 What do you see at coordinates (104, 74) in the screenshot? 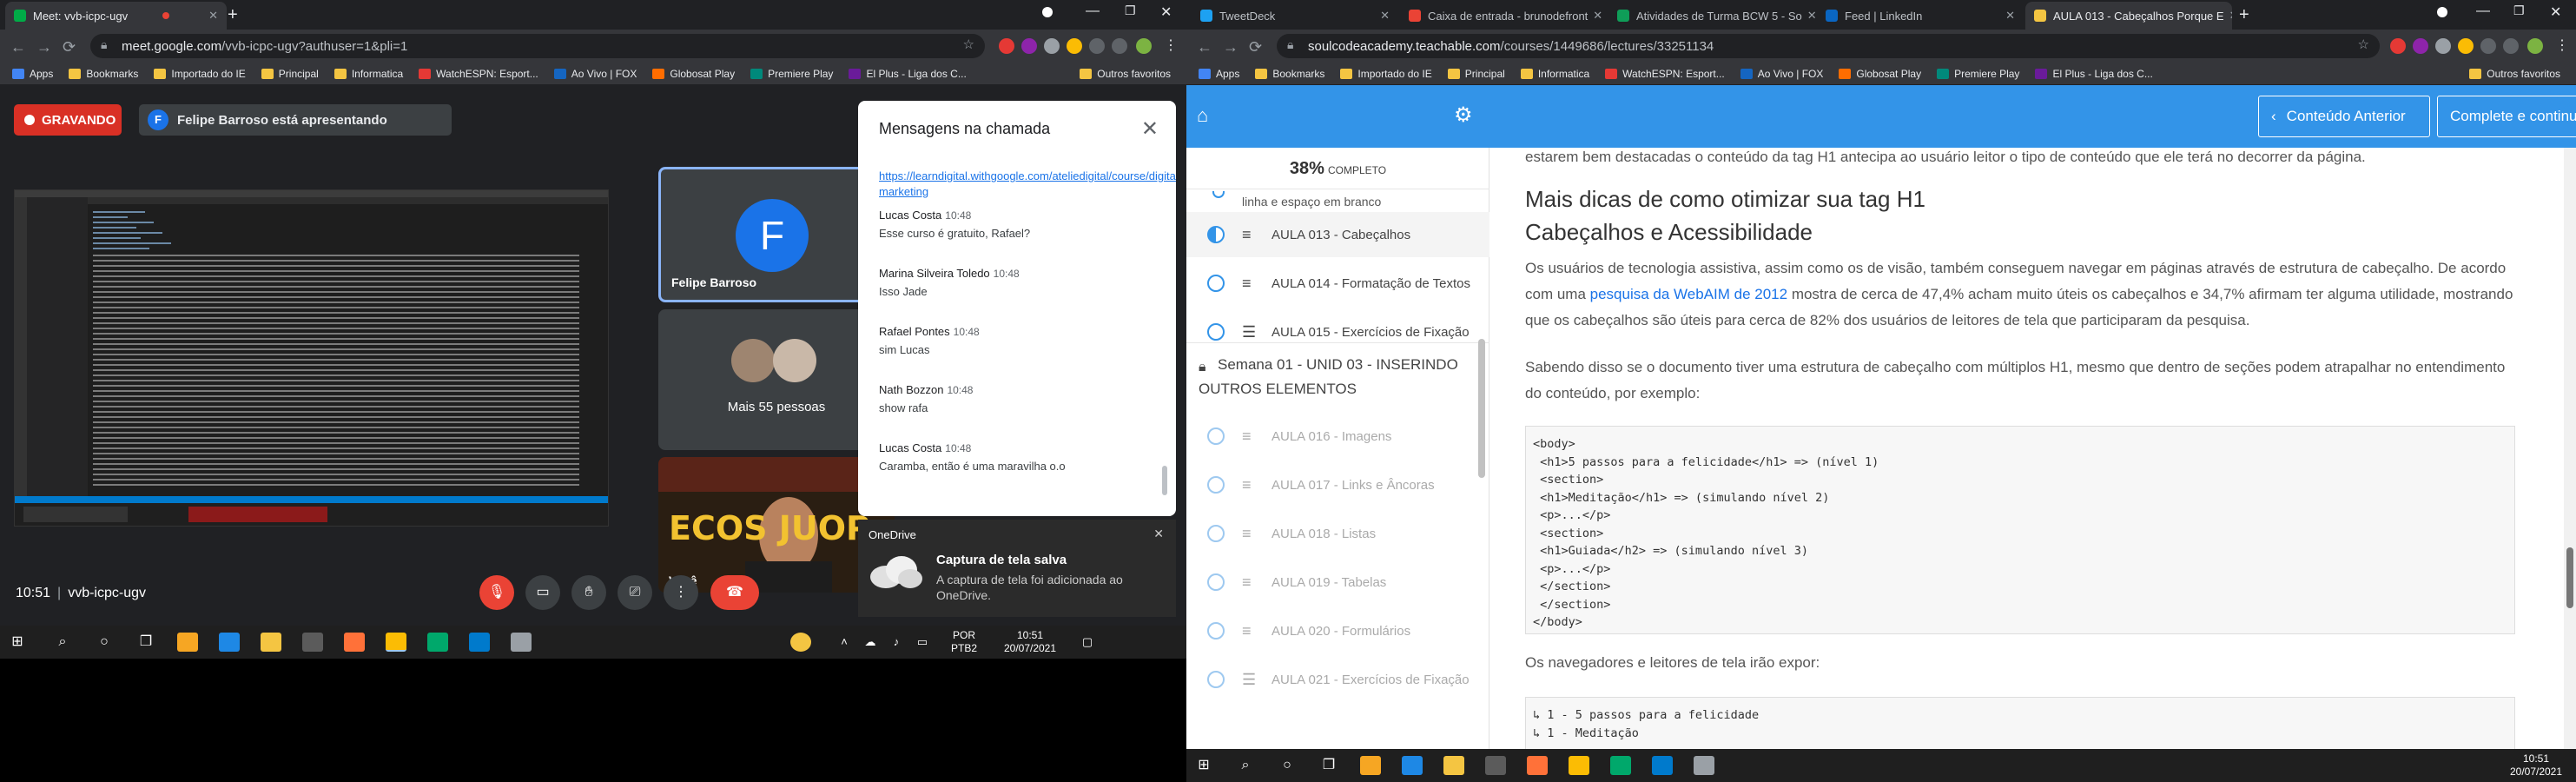
I see `bookmark-bookmarks: Bookmarks` at bounding box center [104, 74].